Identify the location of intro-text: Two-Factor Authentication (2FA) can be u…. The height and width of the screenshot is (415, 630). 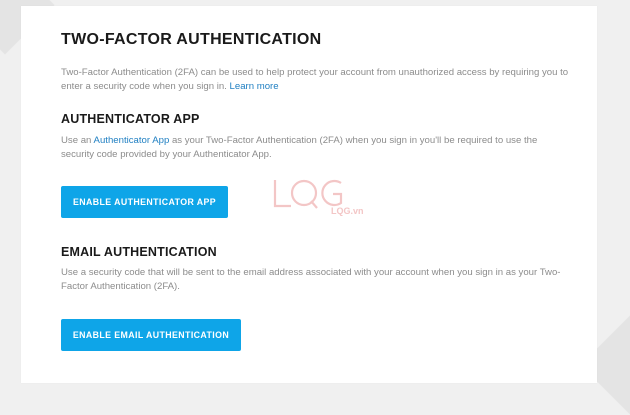
(315, 79).